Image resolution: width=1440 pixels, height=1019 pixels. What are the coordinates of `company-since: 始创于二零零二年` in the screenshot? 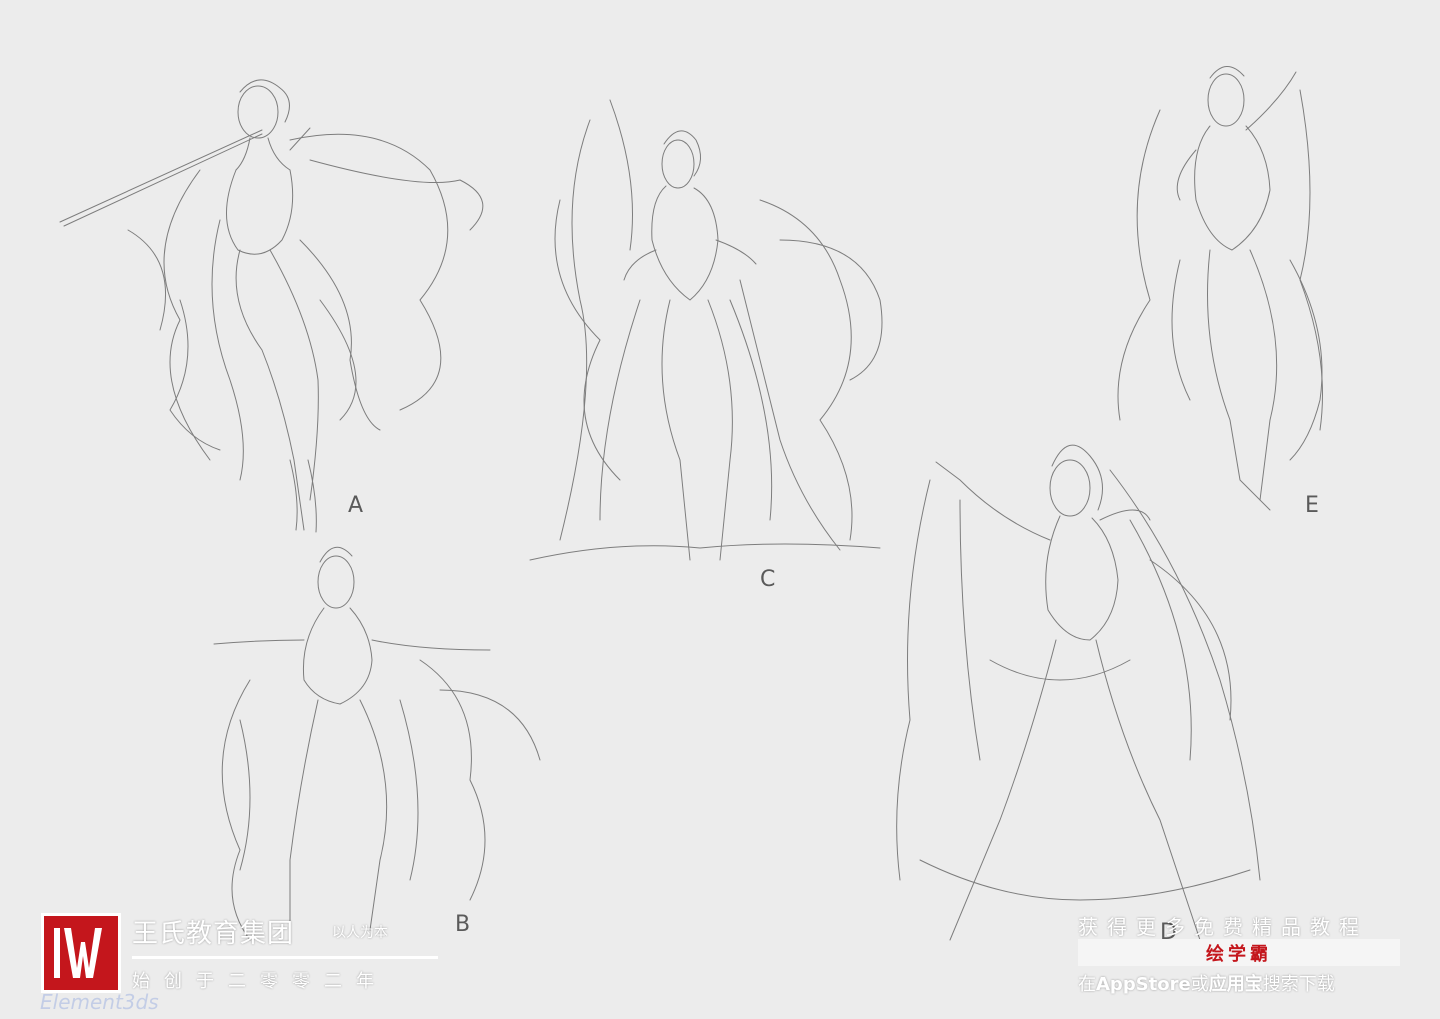 It's located at (260, 981).